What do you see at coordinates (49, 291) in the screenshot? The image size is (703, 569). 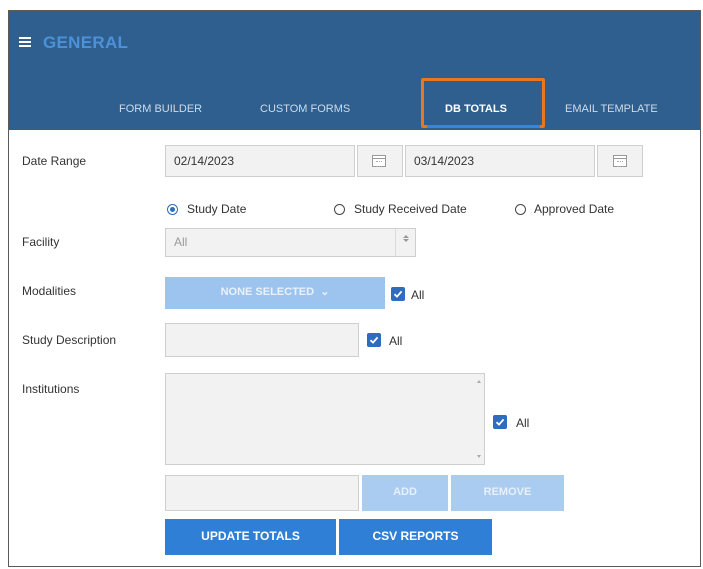 I see `modalities-label: Modalities` at bounding box center [49, 291].